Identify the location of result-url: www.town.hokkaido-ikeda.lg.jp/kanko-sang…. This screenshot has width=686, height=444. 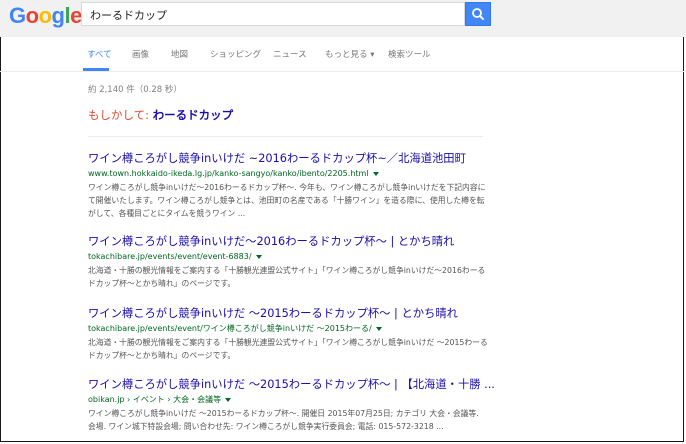
(318, 174).